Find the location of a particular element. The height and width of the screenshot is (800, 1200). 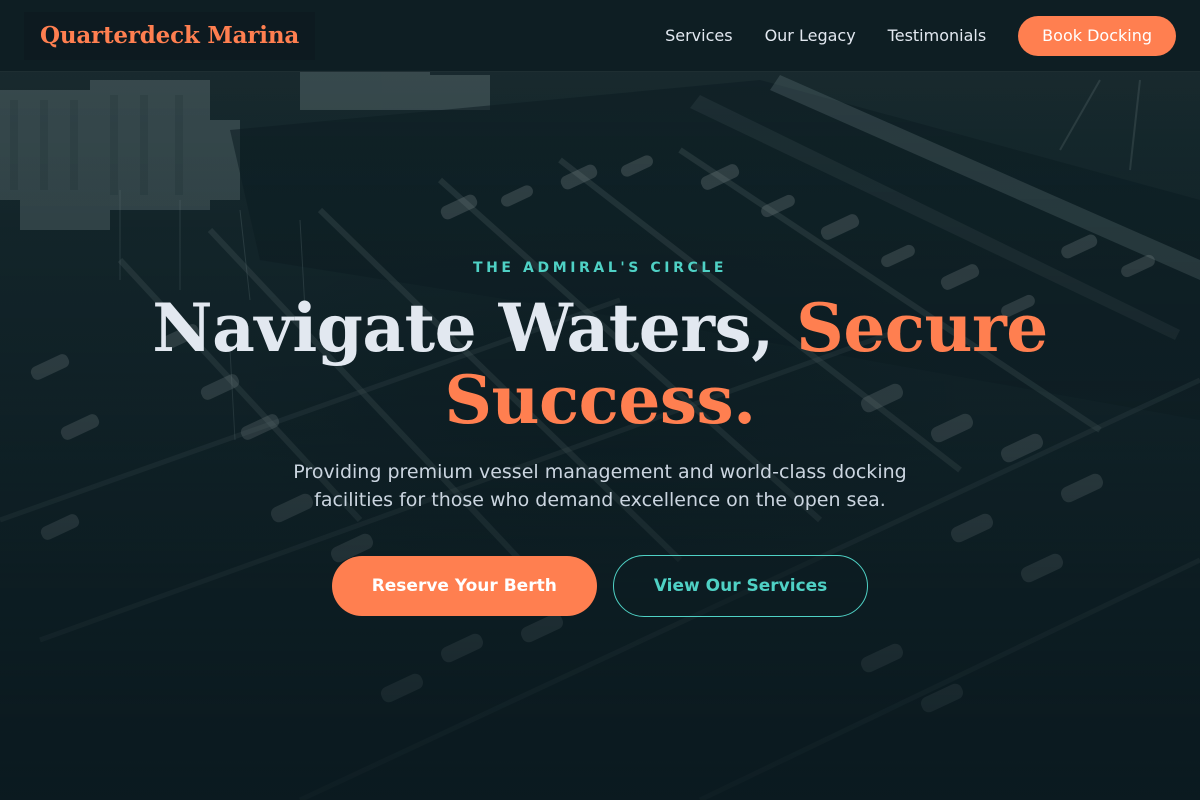

headline-main-text: Navigate Waters, is located at coordinates (474, 328).